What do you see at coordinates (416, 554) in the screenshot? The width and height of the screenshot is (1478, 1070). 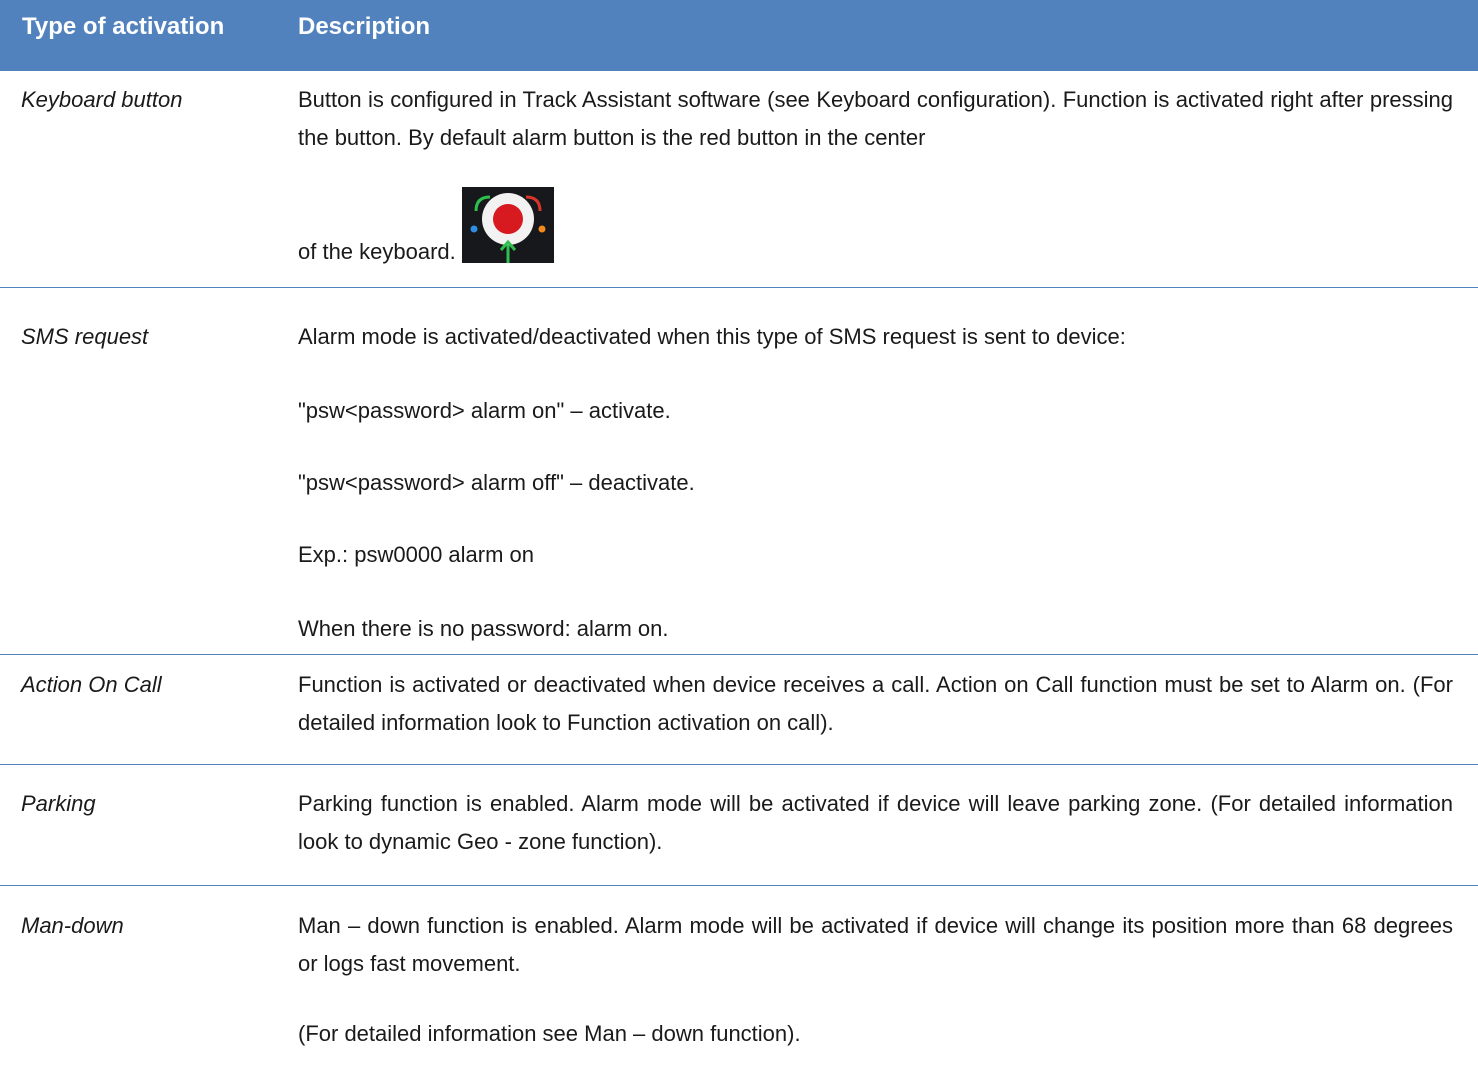 I see `description-text: Exp.: psw0000 alarm on` at bounding box center [416, 554].